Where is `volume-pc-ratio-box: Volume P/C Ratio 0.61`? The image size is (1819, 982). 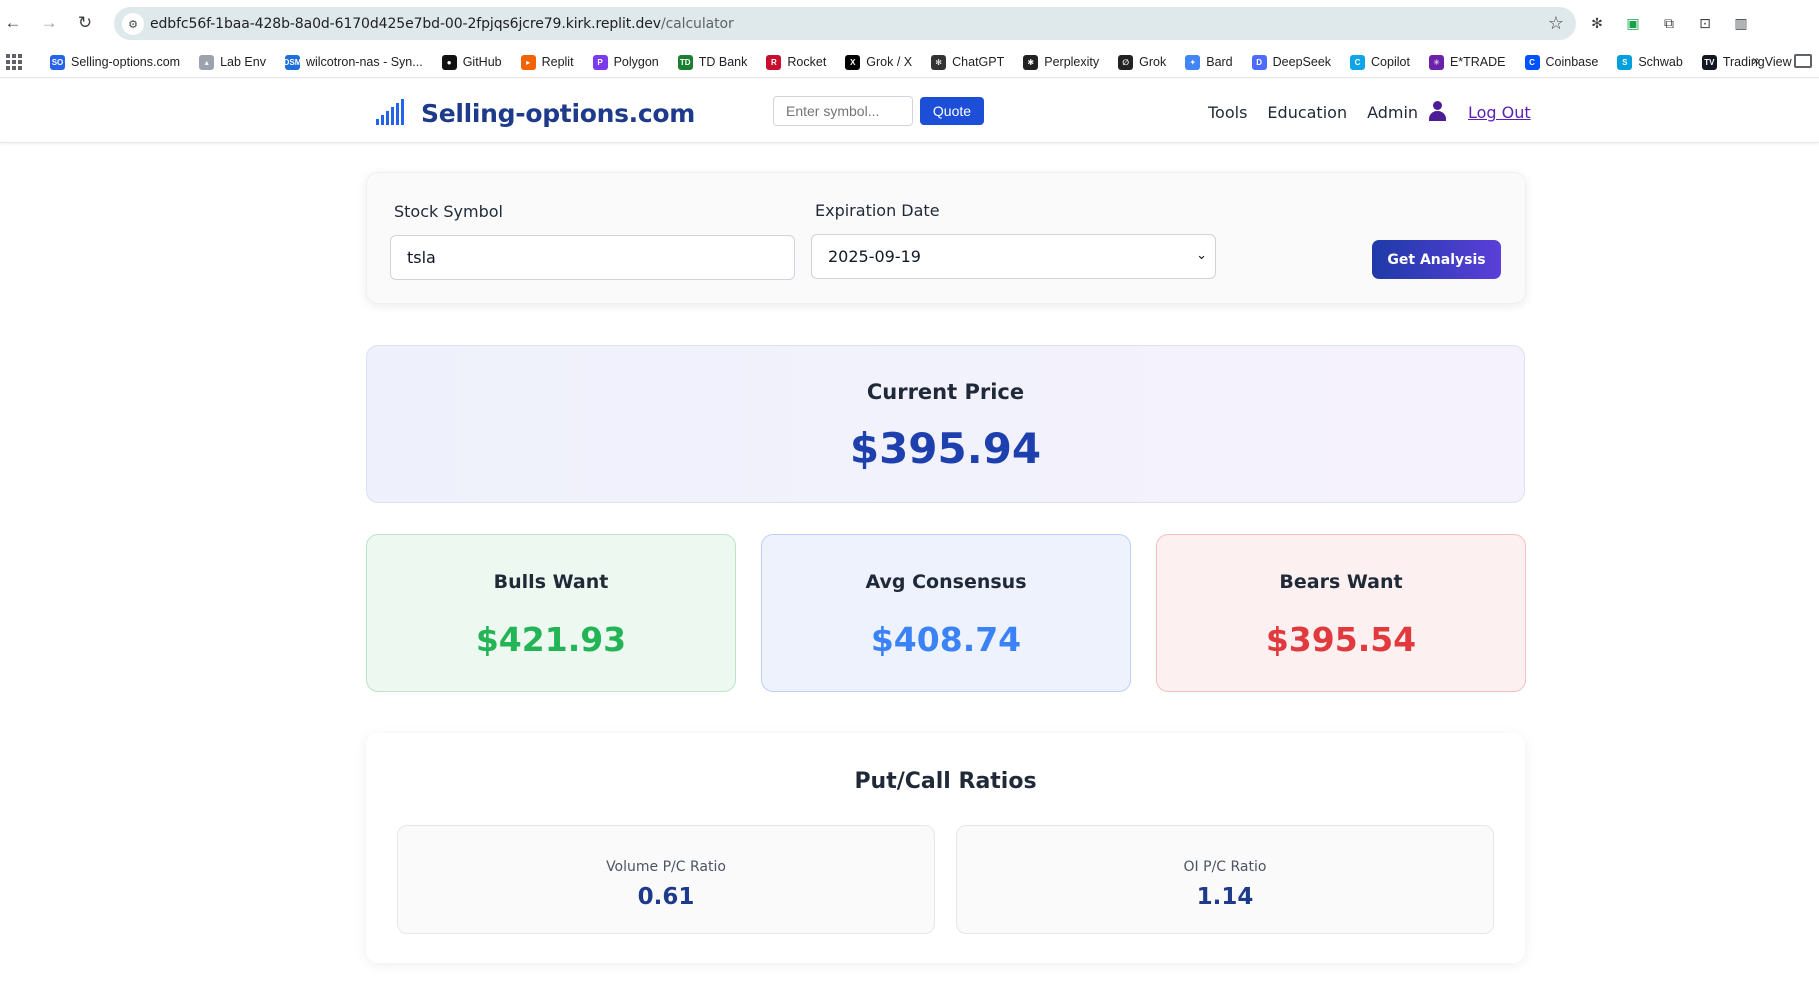 volume-pc-ratio-box: Volume P/C Ratio 0.61 is located at coordinates (666, 879).